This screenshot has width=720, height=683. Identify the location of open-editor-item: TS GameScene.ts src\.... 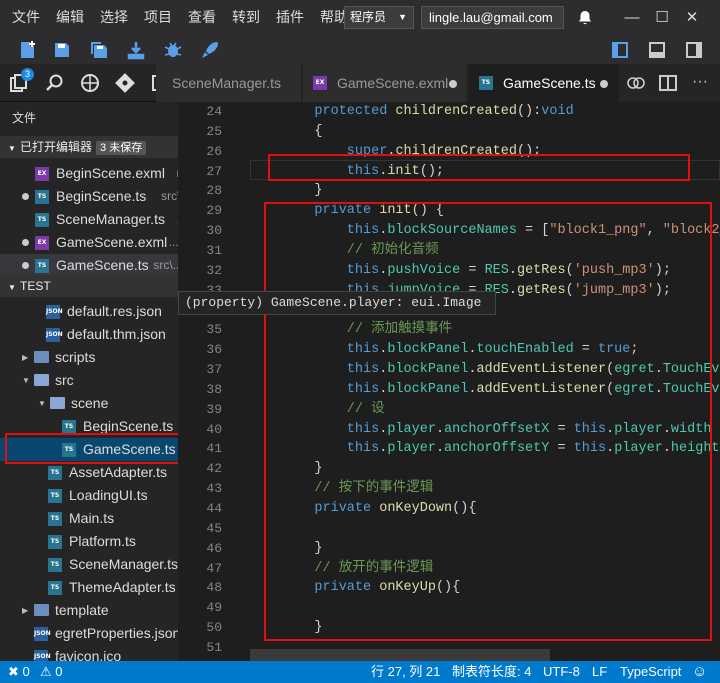
(89, 265).